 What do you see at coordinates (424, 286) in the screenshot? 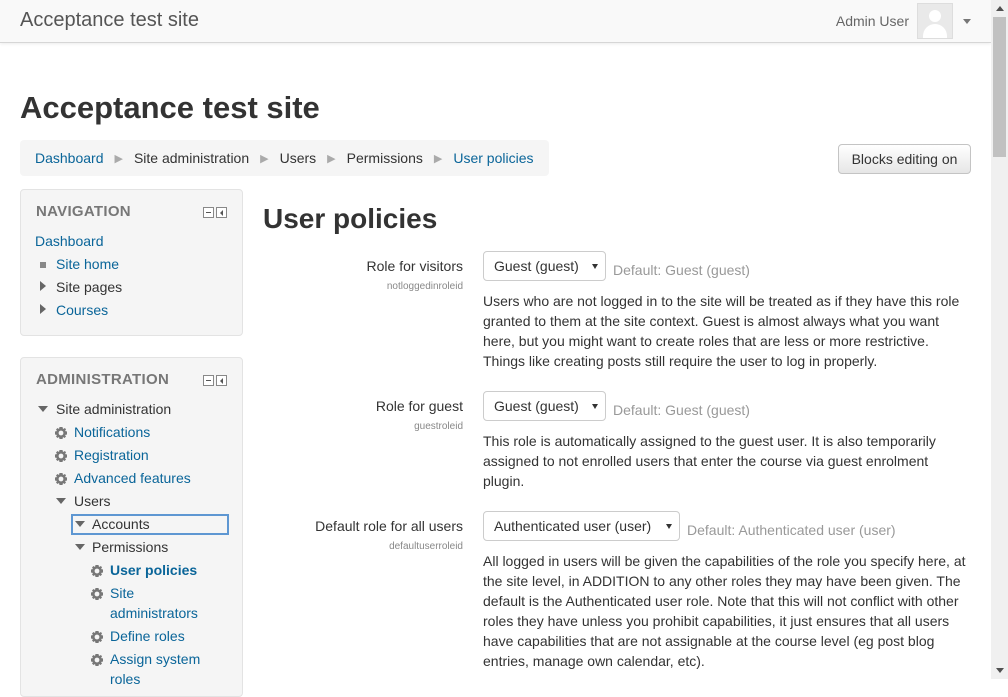
I see `setting-name-notloggedinroleid: notloggedinroleid` at bounding box center [424, 286].